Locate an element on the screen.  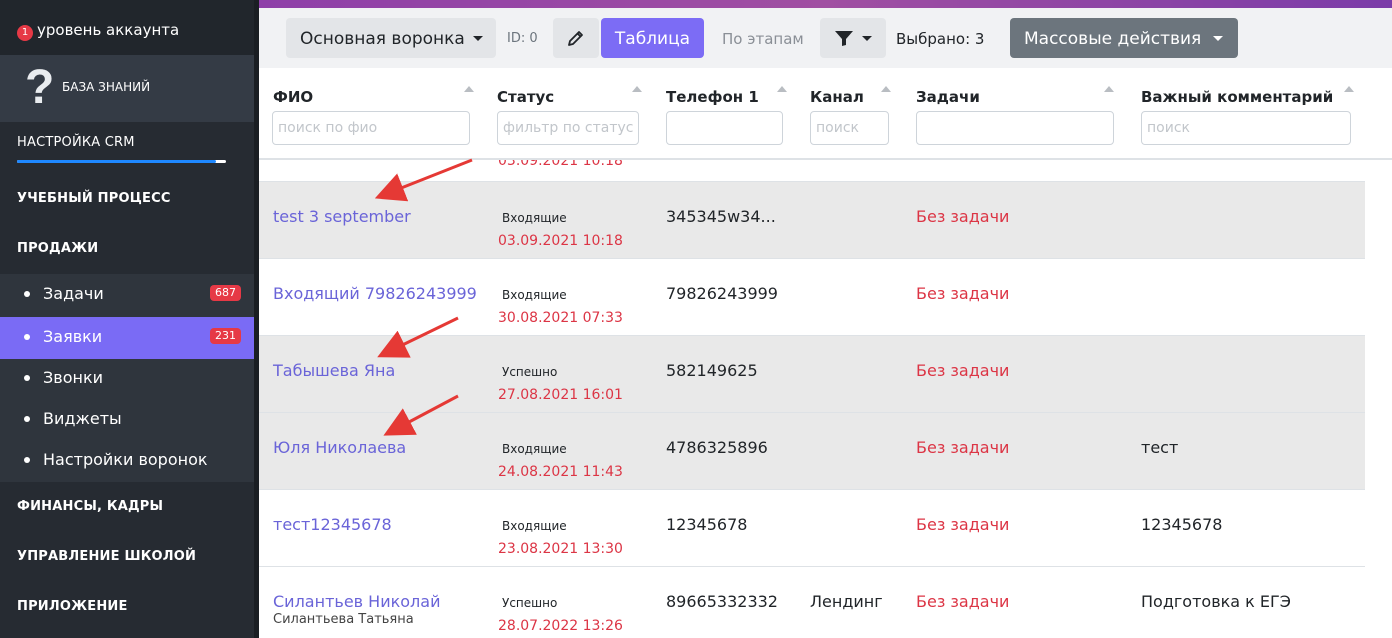
account-level: 1 уровень аккаунта is located at coordinates (127, 27).